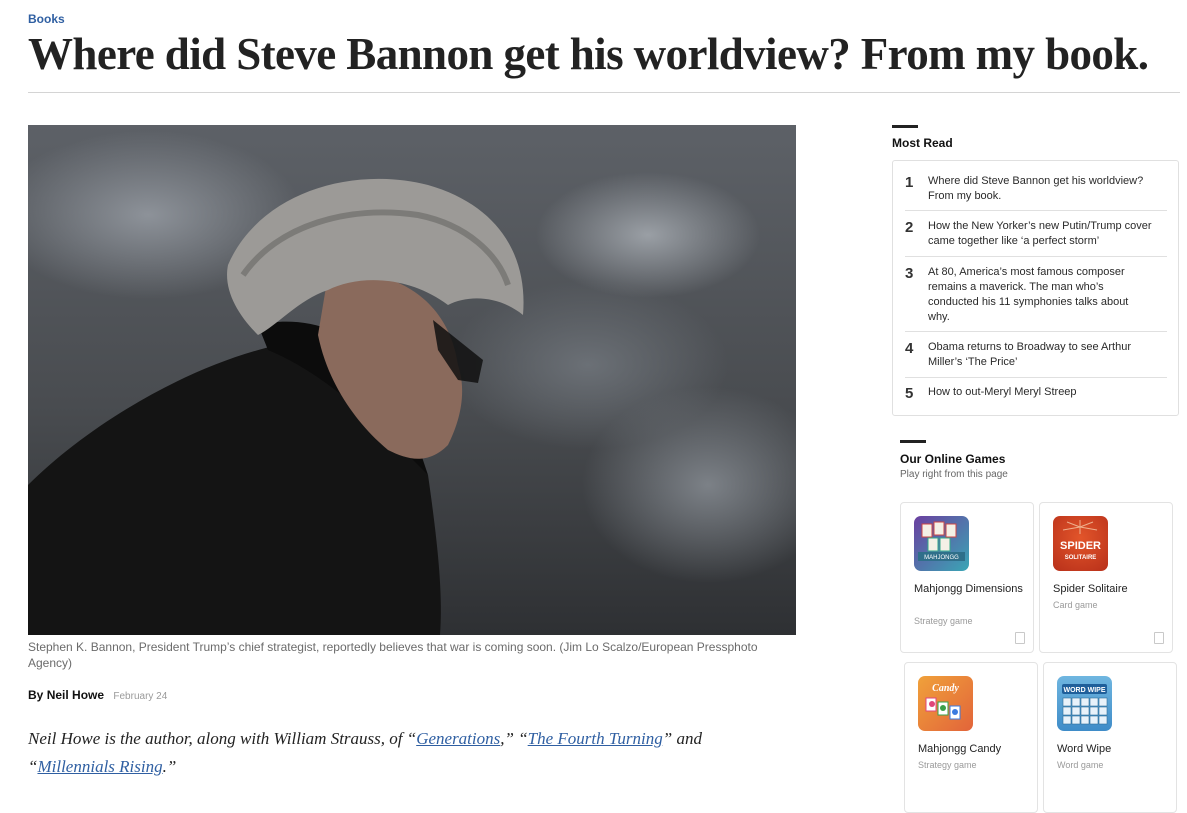 The width and height of the screenshot is (1187, 813). Describe the element at coordinates (941, 543) in the screenshot. I see `mahjongg-dimensions-icon: MAHJONGG` at that location.